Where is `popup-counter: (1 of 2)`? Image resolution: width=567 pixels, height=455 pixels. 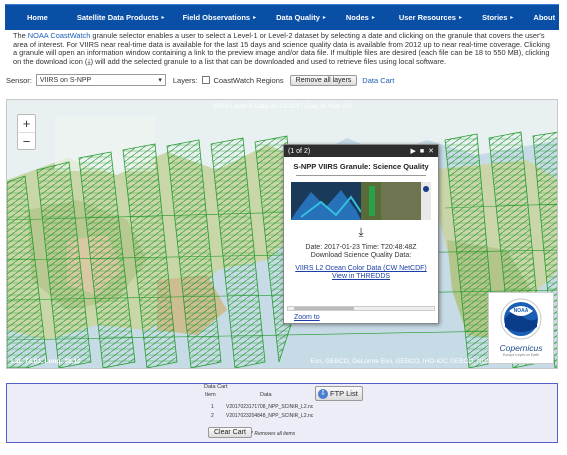 popup-counter: (1 of 2) is located at coordinates (299, 151).